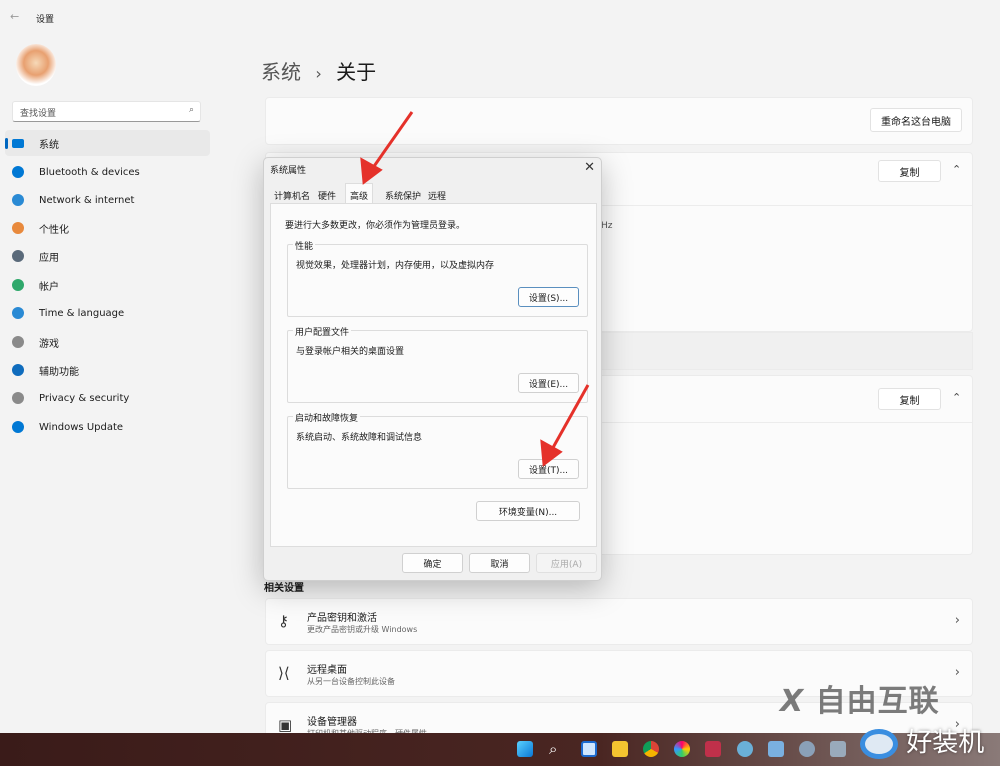 Image resolution: width=1000 pixels, height=766 pixels. What do you see at coordinates (500, 749) in the screenshot?
I see `taskbar` at bounding box center [500, 749].